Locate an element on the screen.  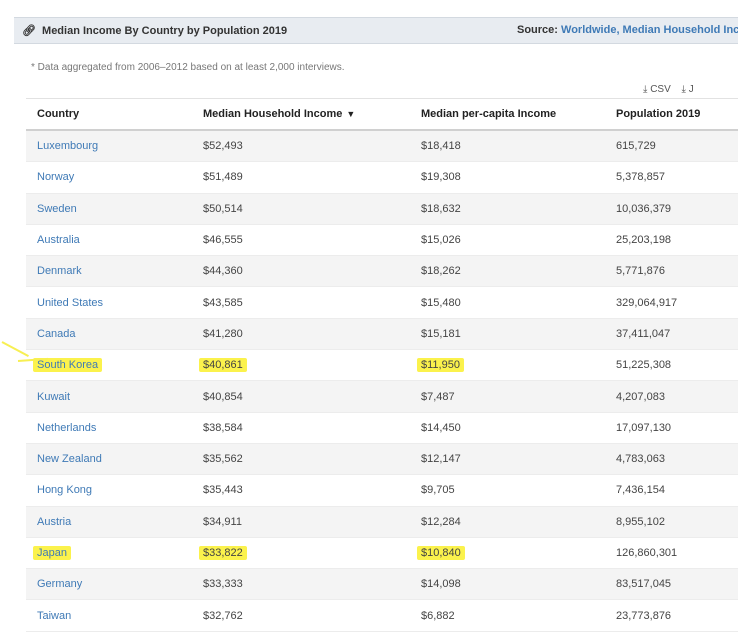
col-header-population-label: Population 2019 is located at coordinates (658, 114).